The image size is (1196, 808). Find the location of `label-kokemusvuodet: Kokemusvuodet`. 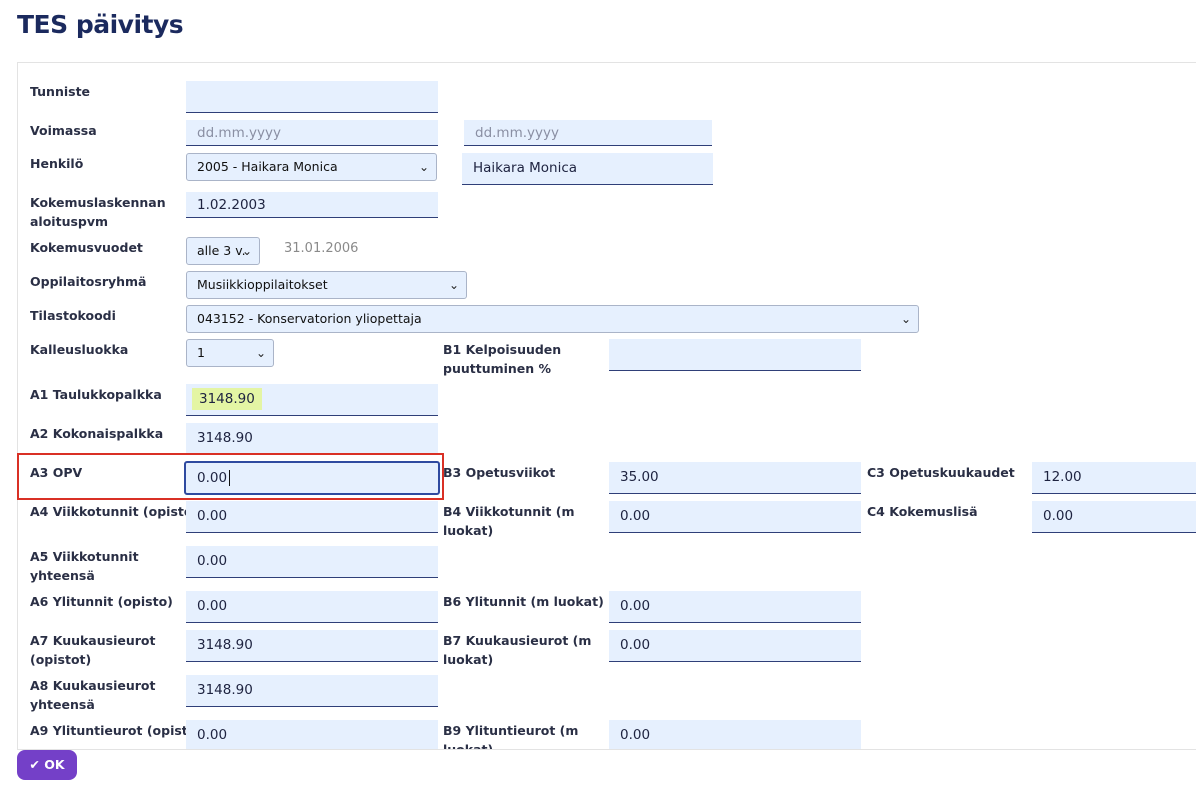

label-kokemusvuodet: Kokemusvuodet is located at coordinates (86, 247).